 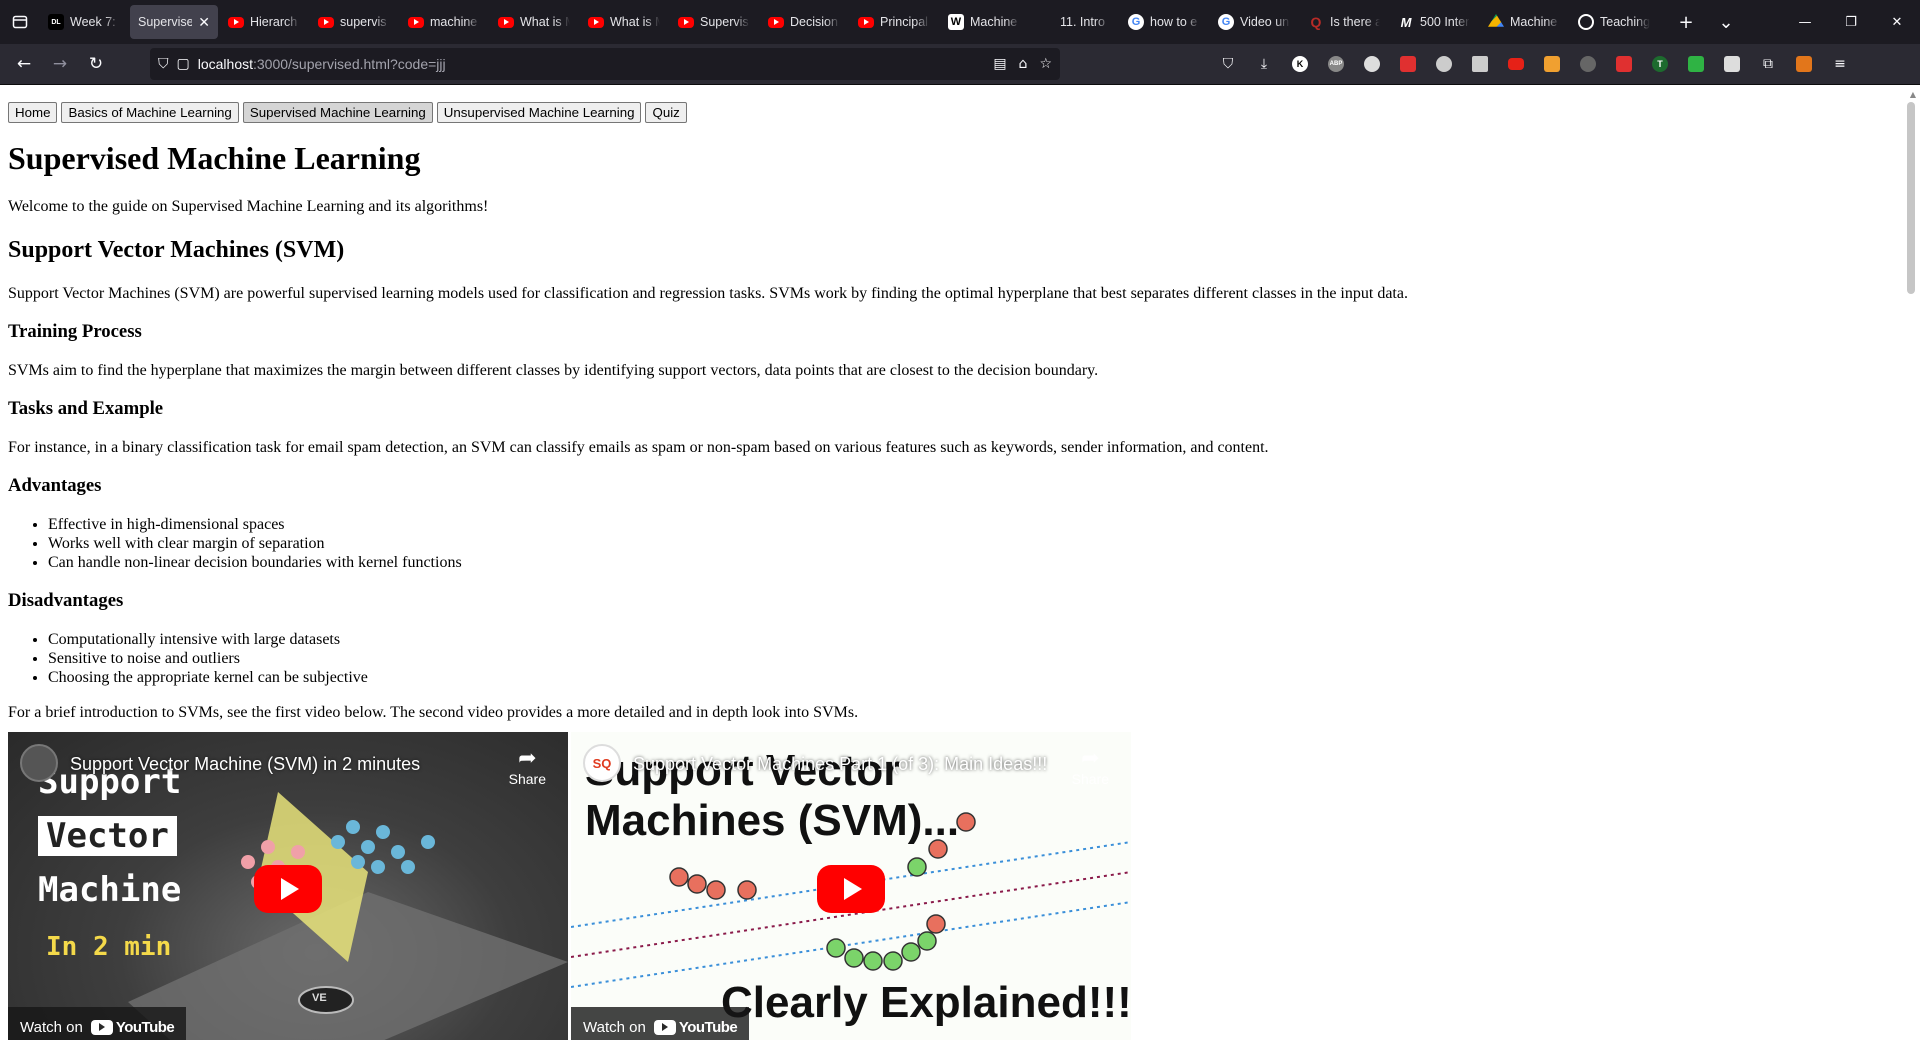 I want to click on browser-tab: W Machine, so click(x=984, y=22).